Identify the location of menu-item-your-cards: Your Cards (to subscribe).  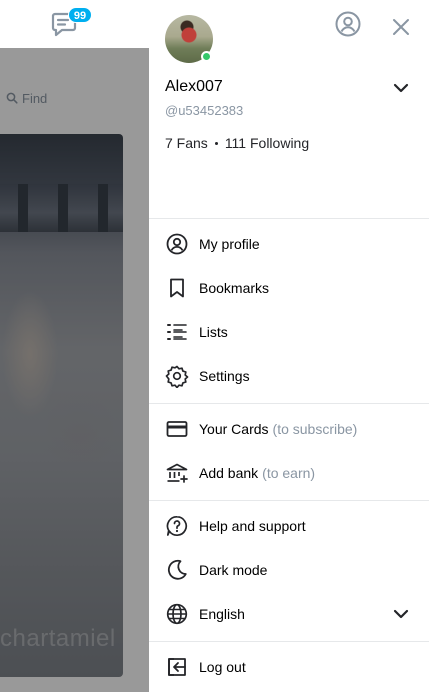
(289, 429).